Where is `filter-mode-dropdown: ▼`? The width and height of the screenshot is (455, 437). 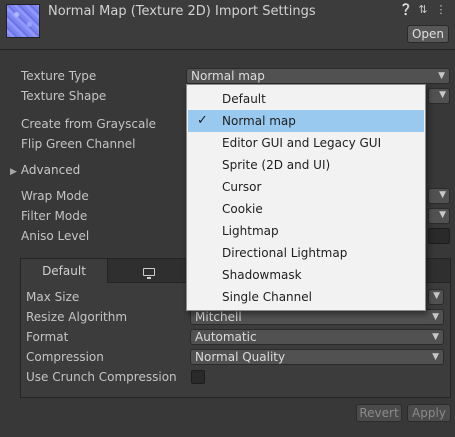 filter-mode-dropdown: ▼ is located at coordinates (439, 216).